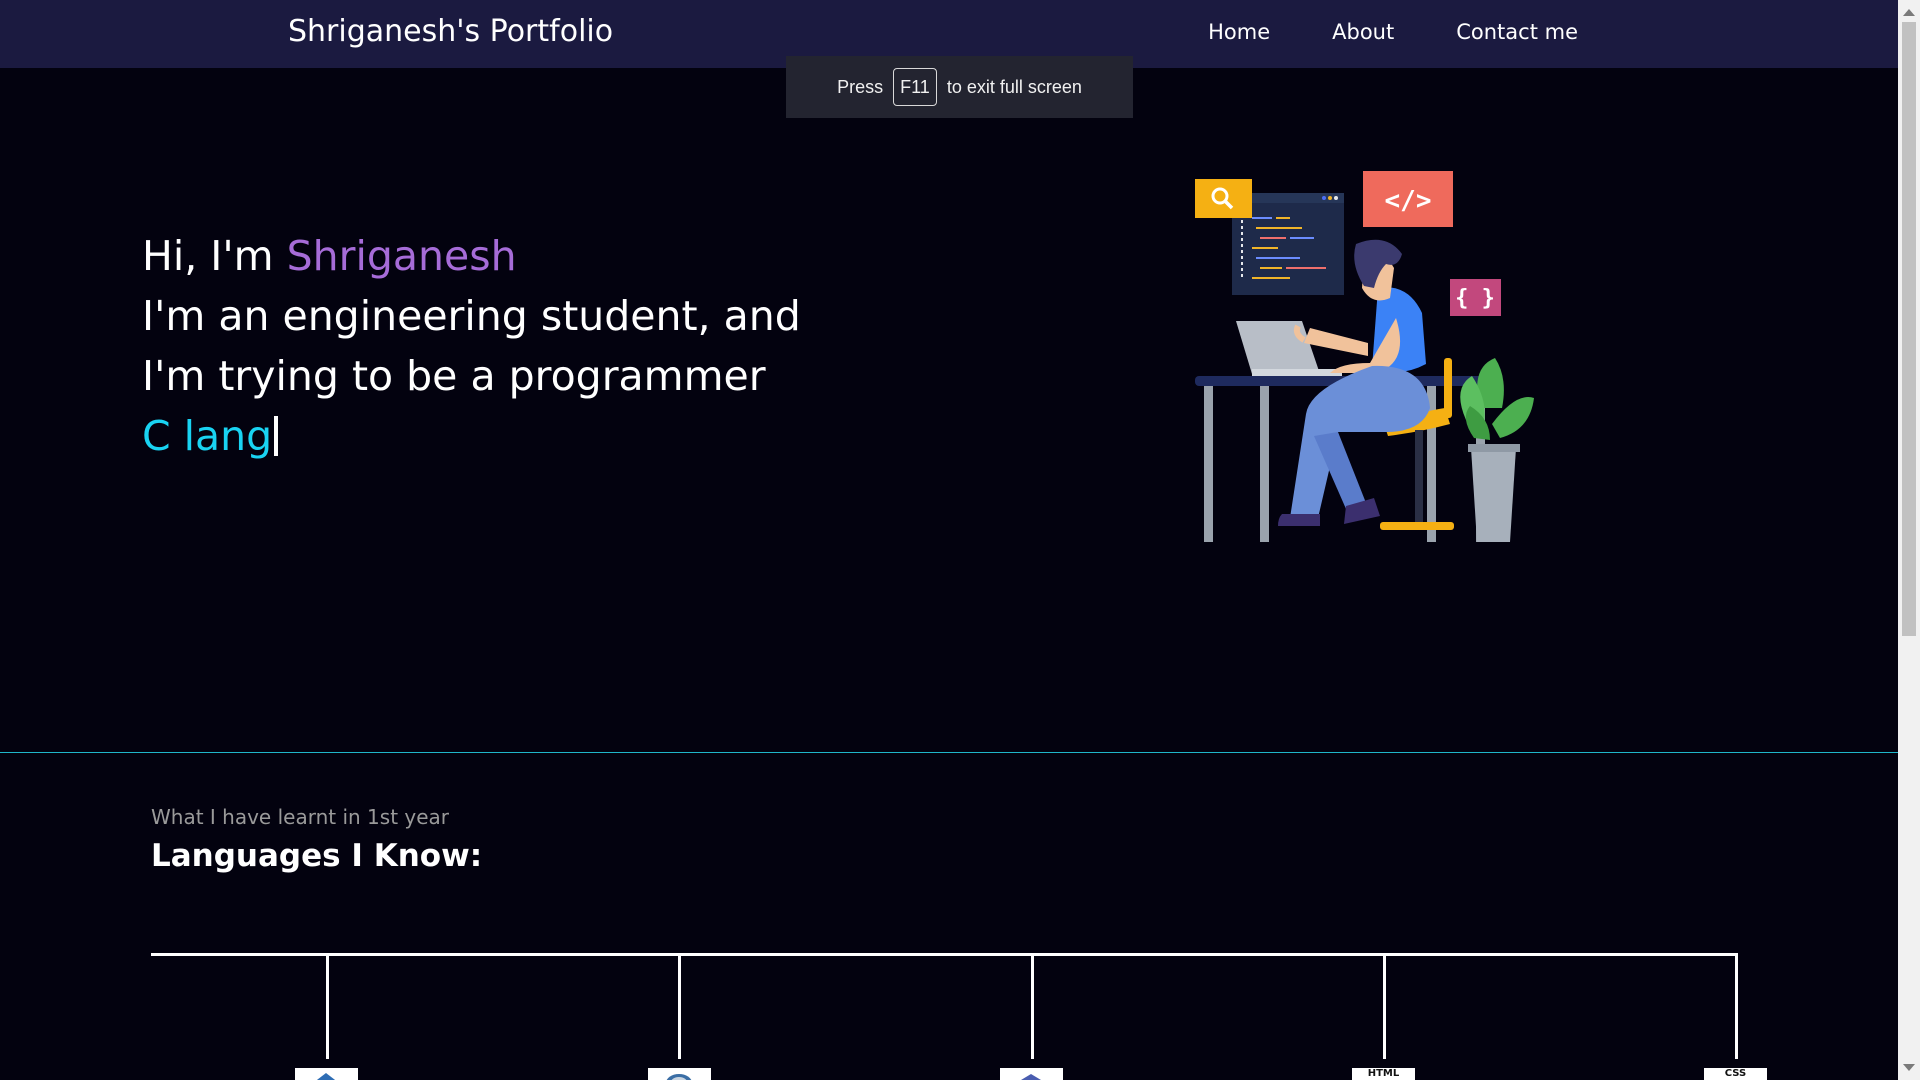  I want to click on languages-subtitle: What I have learnt in 1st year, so click(300, 817).